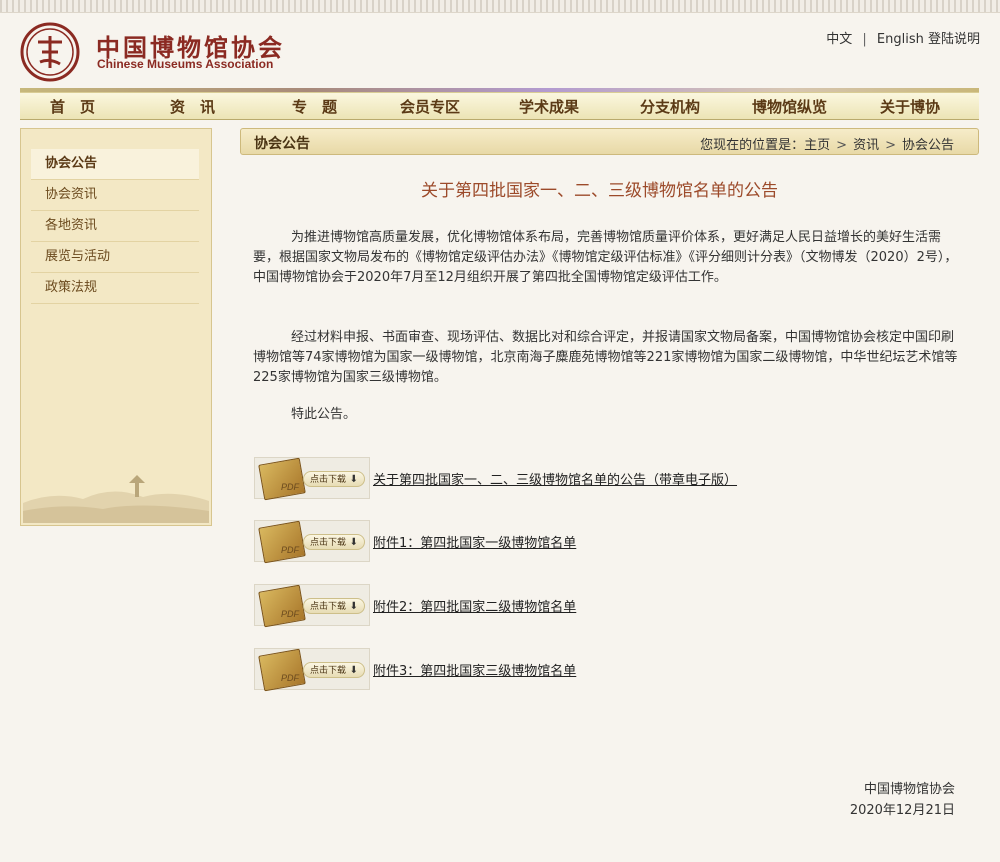 The width and height of the screenshot is (1000, 862). What do you see at coordinates (50, 52) in the screenshot?
I see `association-logo` at bounding box center [50, 52].